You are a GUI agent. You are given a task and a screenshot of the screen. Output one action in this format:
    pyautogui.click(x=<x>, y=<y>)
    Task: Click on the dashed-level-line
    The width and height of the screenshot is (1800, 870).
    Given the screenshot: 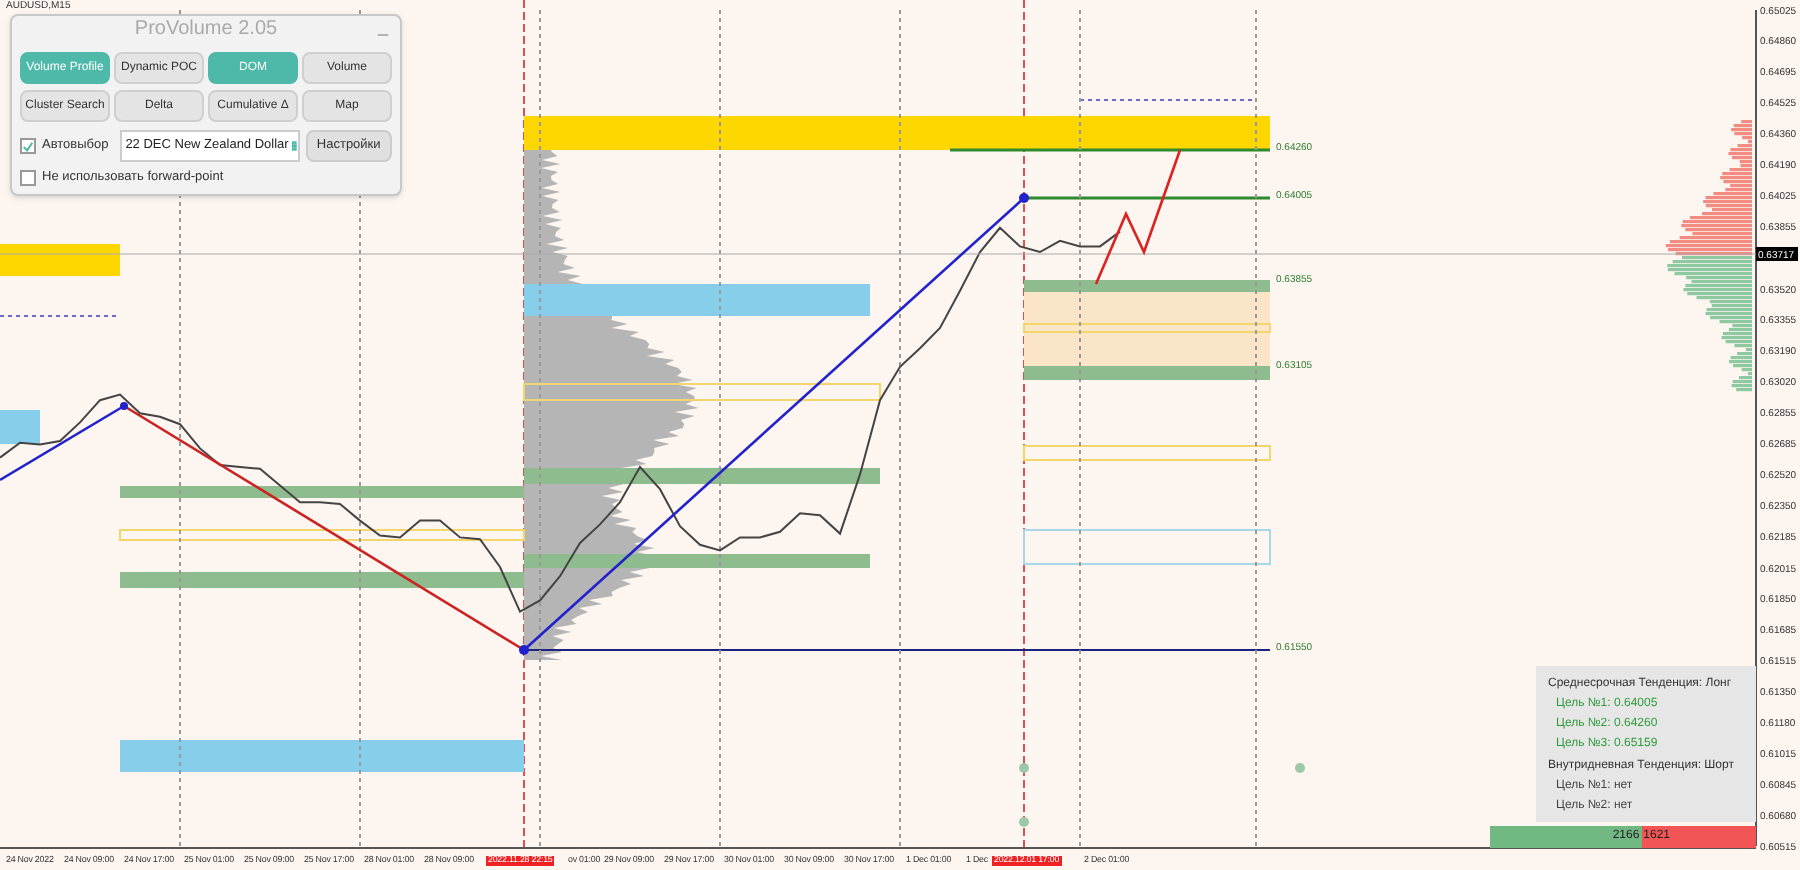 What is the action you would take?
    pyautogui.click(x=60, y=316)
    